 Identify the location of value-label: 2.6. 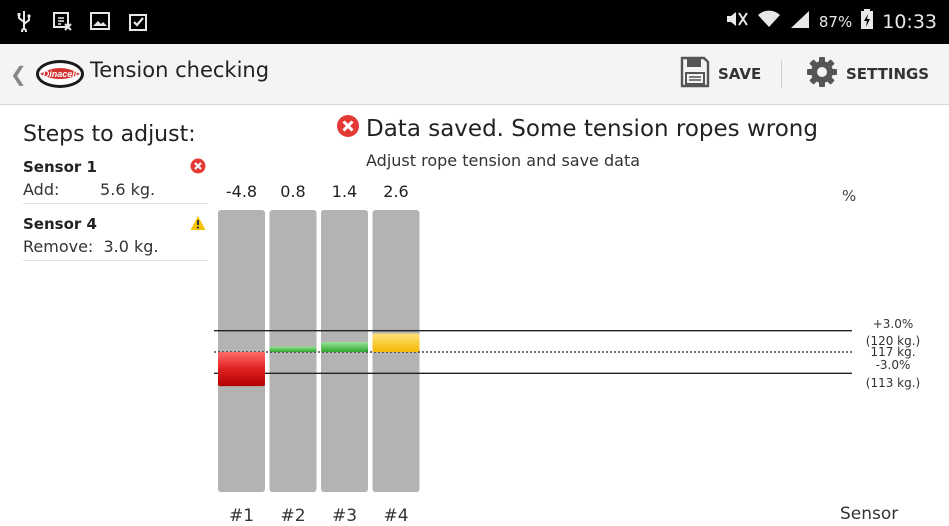
(395, 191).